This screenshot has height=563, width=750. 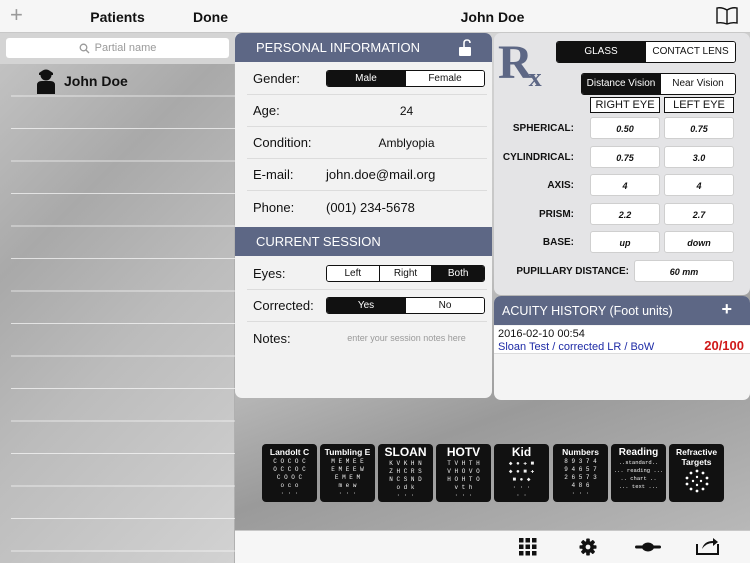 I want to click on near-vision-option: Near Vision, so click(x=697, y=84).